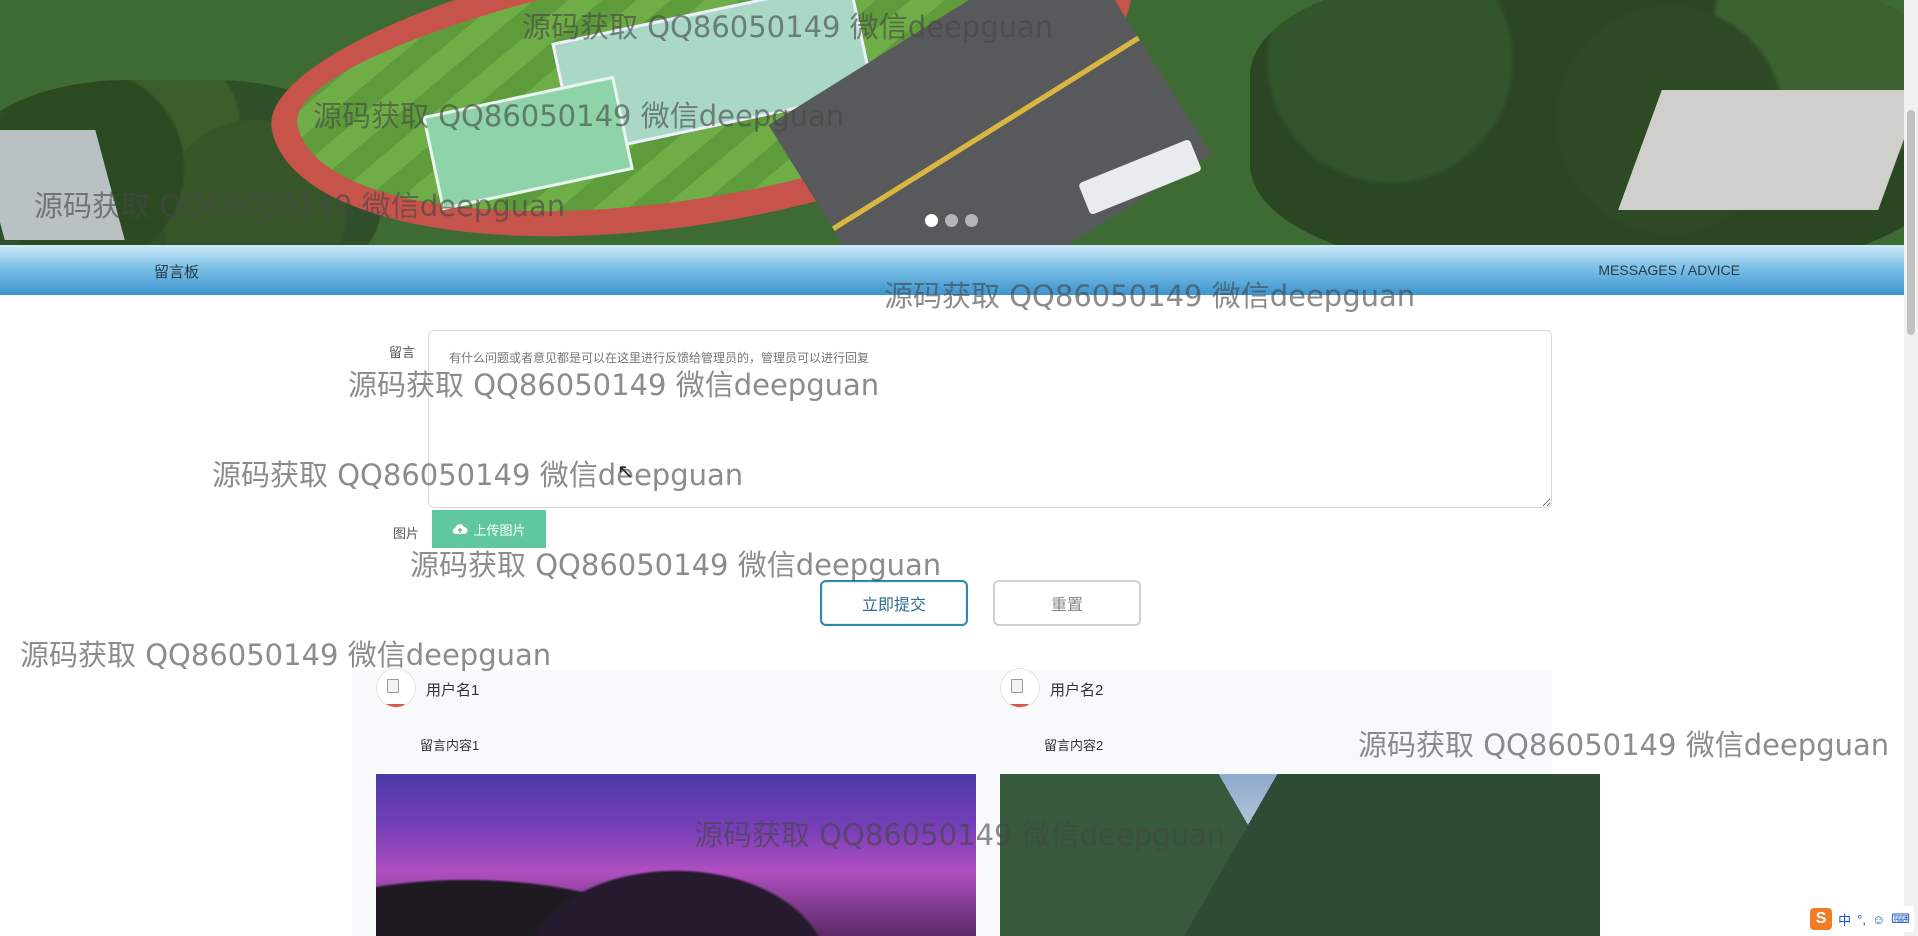 Image resolution: width=1918 pixels, height=936 pixels. I want to click on section-title: 留言板, so click(177, 272).